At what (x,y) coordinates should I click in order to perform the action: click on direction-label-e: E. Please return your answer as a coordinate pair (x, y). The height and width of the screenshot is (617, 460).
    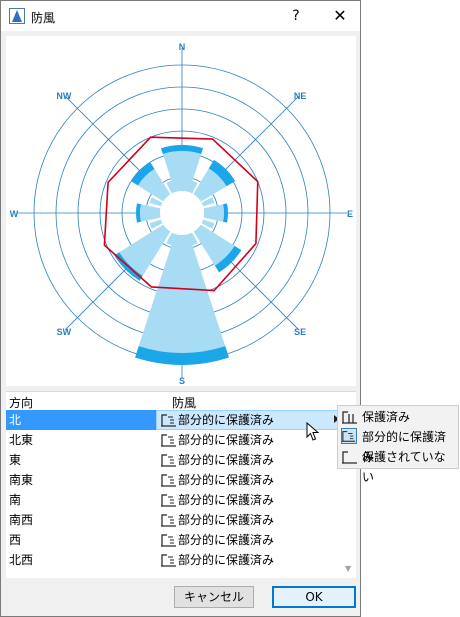
    Looking at the image, I should click on (350, 214).